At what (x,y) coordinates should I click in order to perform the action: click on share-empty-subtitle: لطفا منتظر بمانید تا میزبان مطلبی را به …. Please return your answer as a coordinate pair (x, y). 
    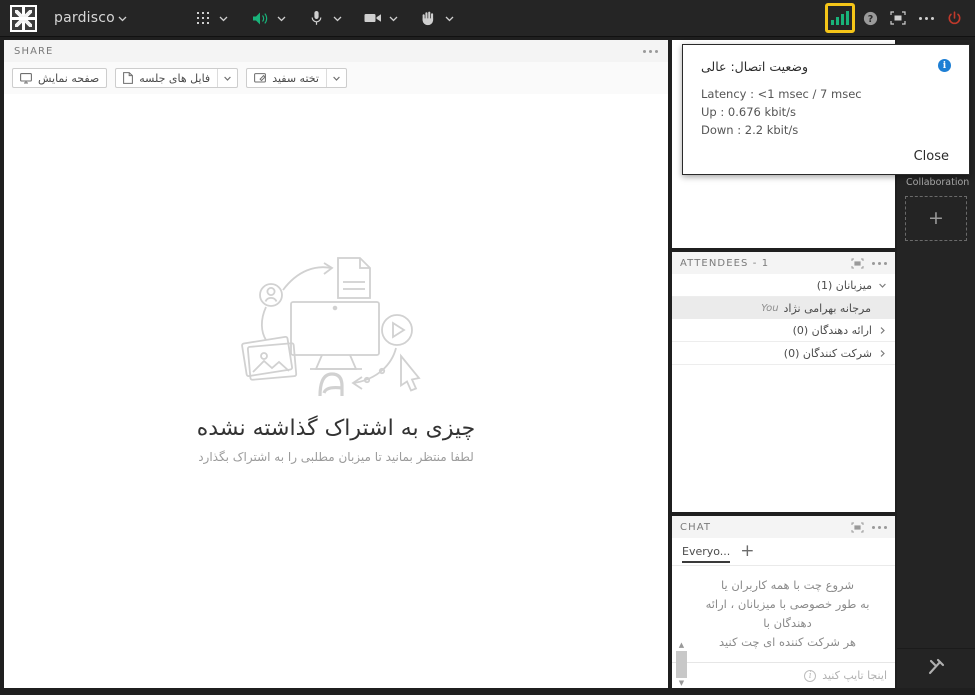
    Looking at the image, I should click on (336, 457).